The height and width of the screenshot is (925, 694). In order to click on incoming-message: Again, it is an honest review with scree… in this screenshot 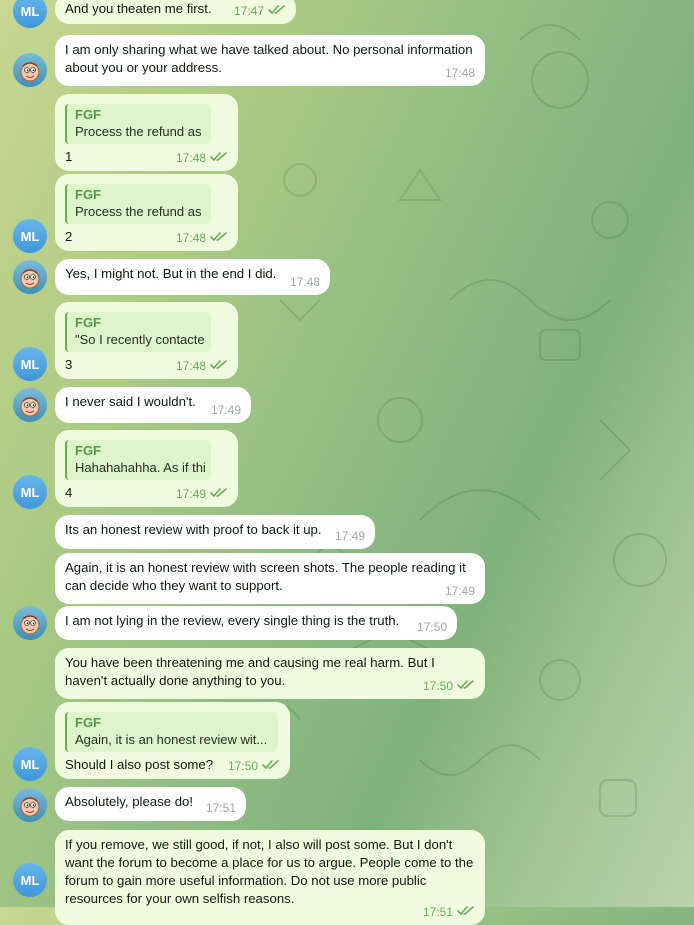, I will do `click(270, 578)`.